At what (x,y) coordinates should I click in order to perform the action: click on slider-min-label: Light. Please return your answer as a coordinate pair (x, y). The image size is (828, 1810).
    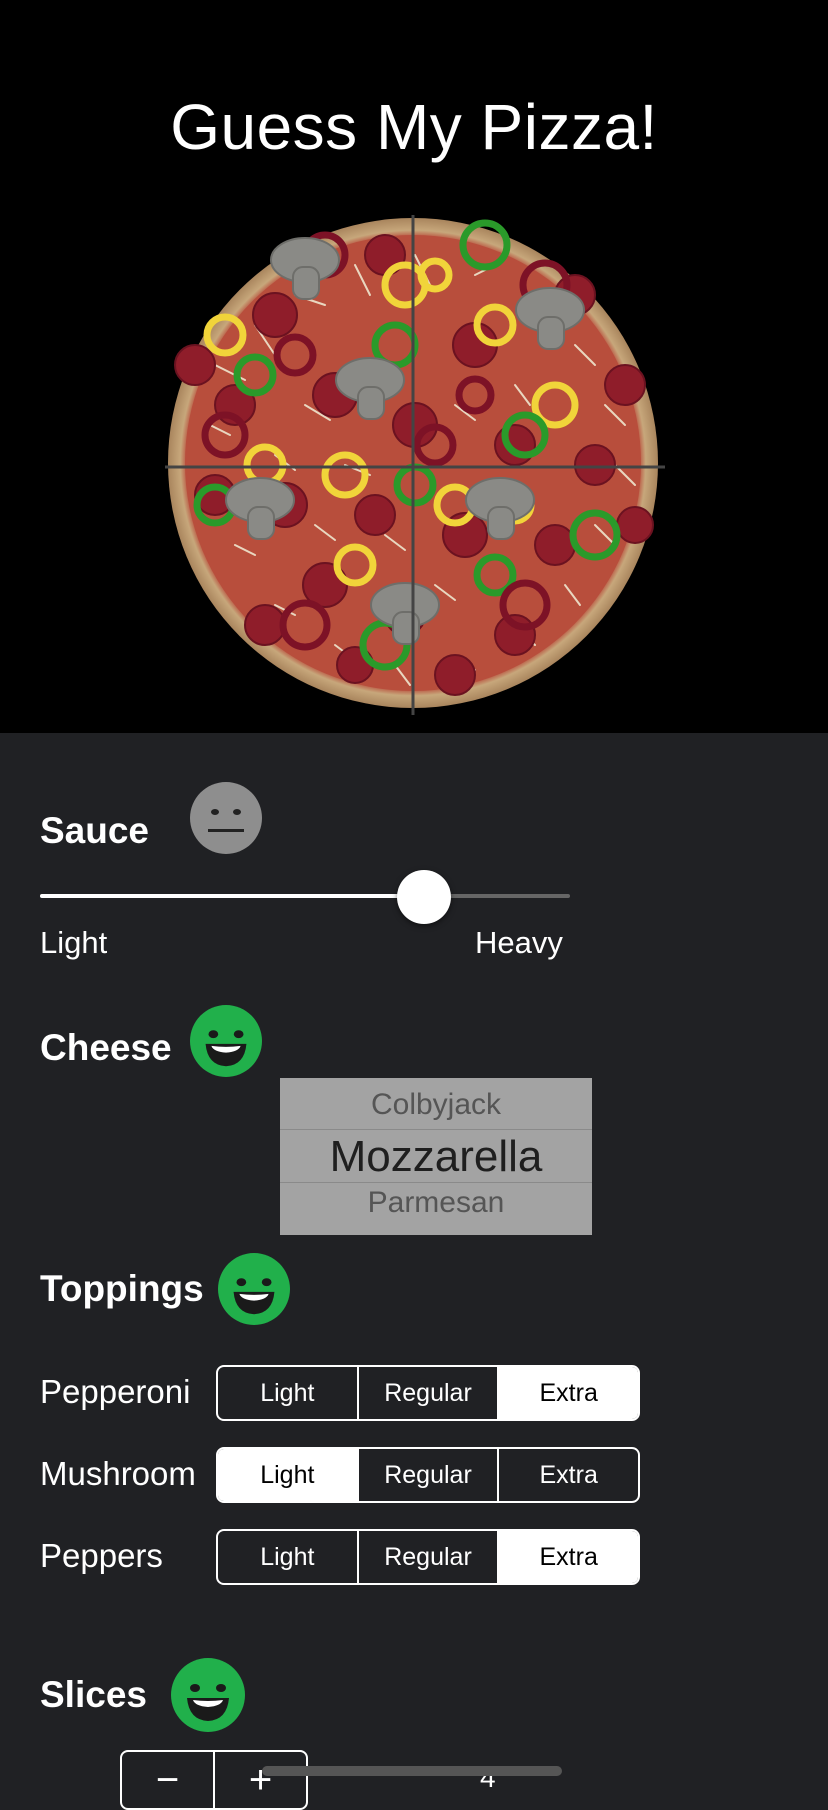
    Looking at the image, I should click on (74, 942).